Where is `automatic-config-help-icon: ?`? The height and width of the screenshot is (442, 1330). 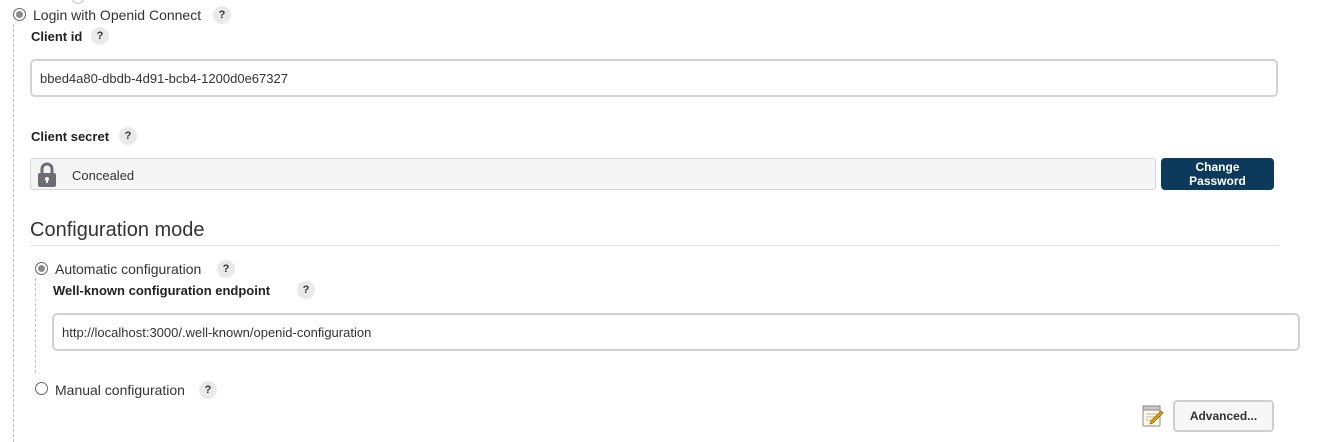 automatic-config-help-icon: ? is located at coordinates (226, 269).